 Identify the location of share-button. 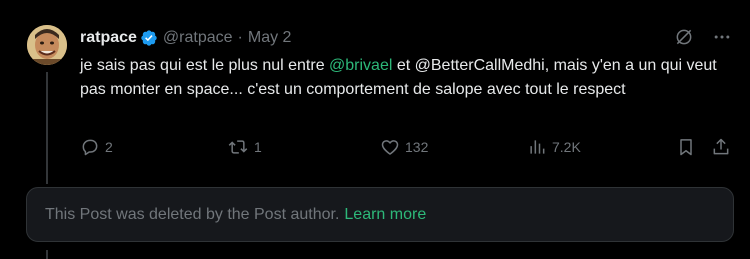
(721, 147).